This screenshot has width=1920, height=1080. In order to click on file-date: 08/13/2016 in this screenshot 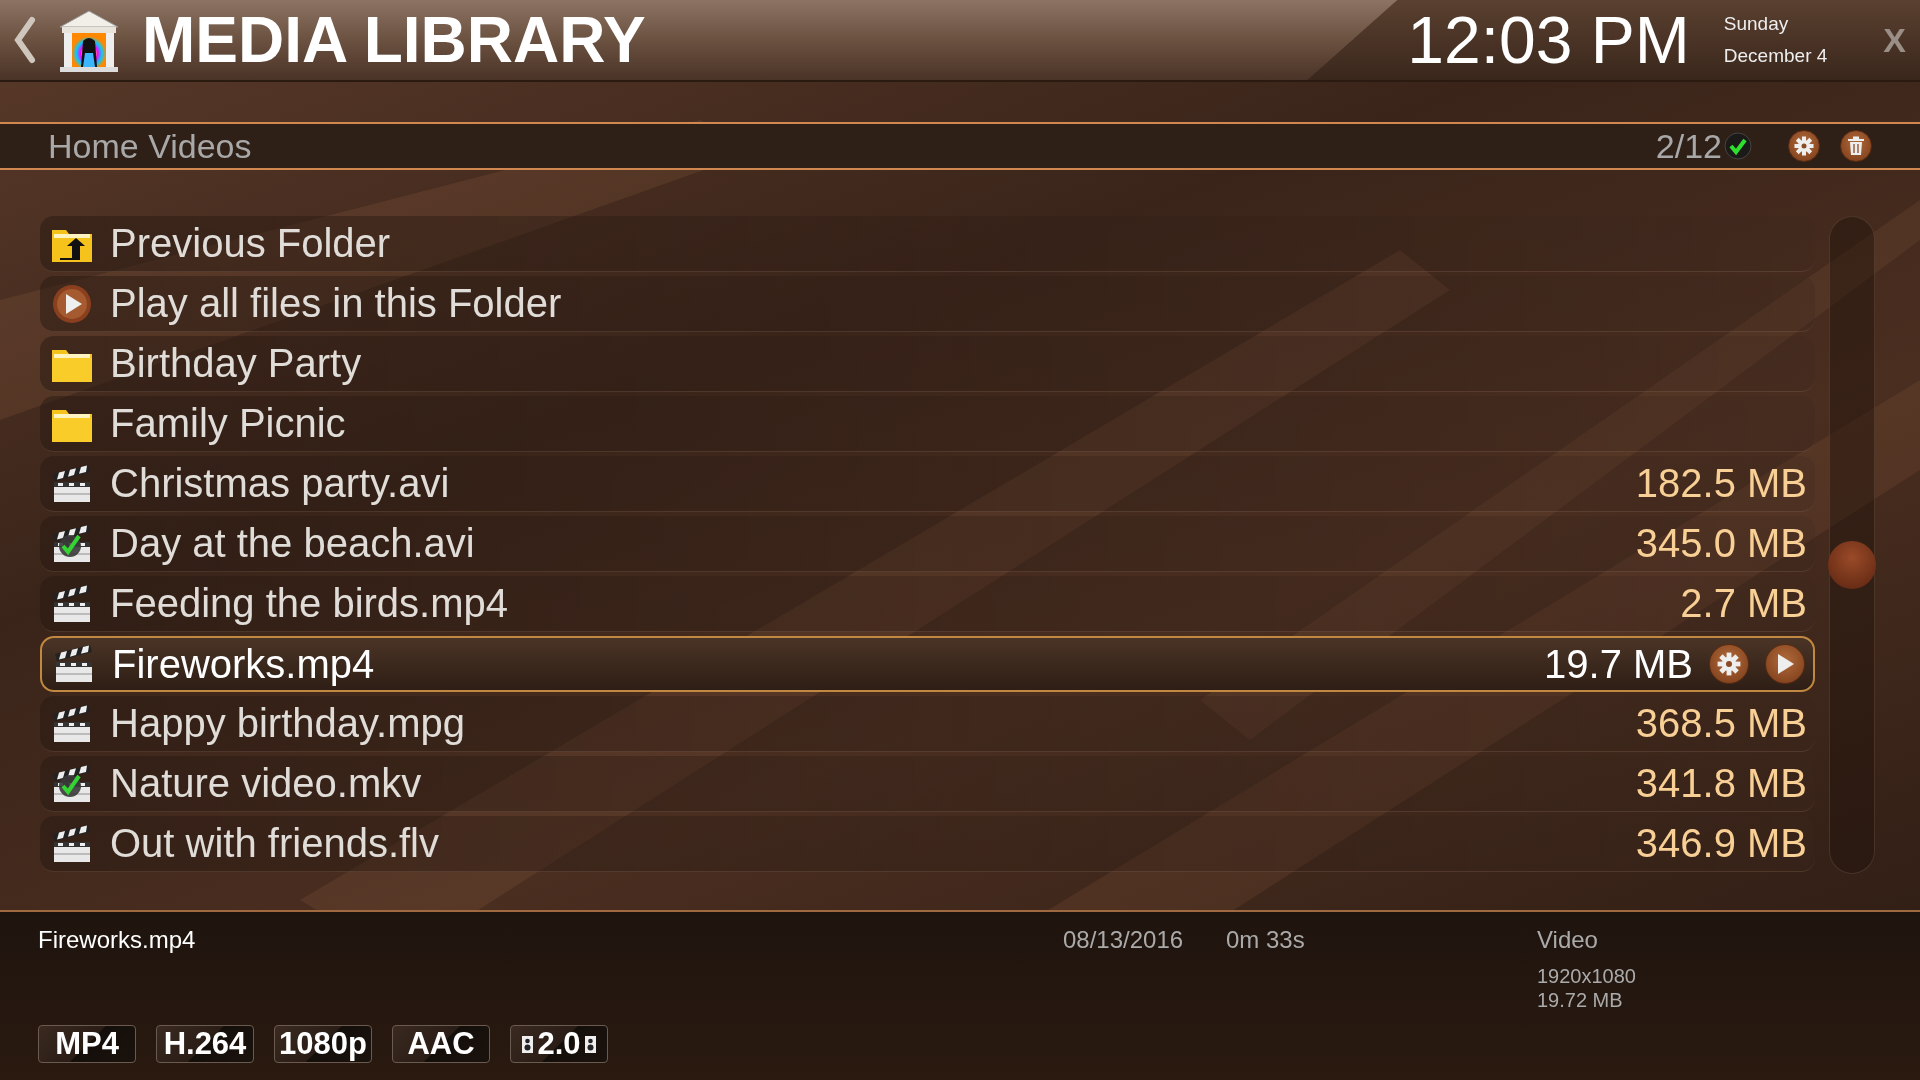, I will do `click(1124, 940)`.